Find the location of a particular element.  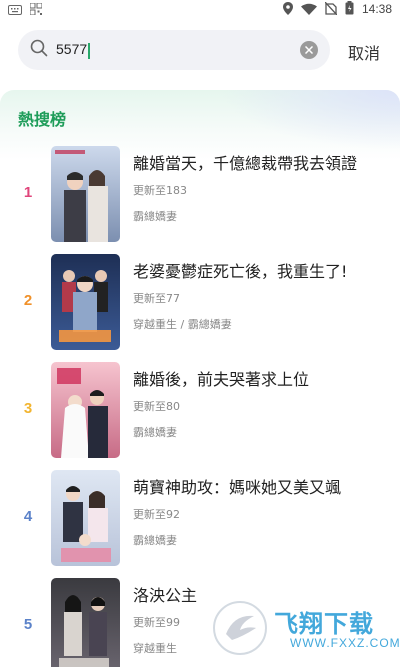

book-item: 3 離婚後，前夫哭著求上位 更新至80 霸總嬌妻 is located at coordinates (200, 412).